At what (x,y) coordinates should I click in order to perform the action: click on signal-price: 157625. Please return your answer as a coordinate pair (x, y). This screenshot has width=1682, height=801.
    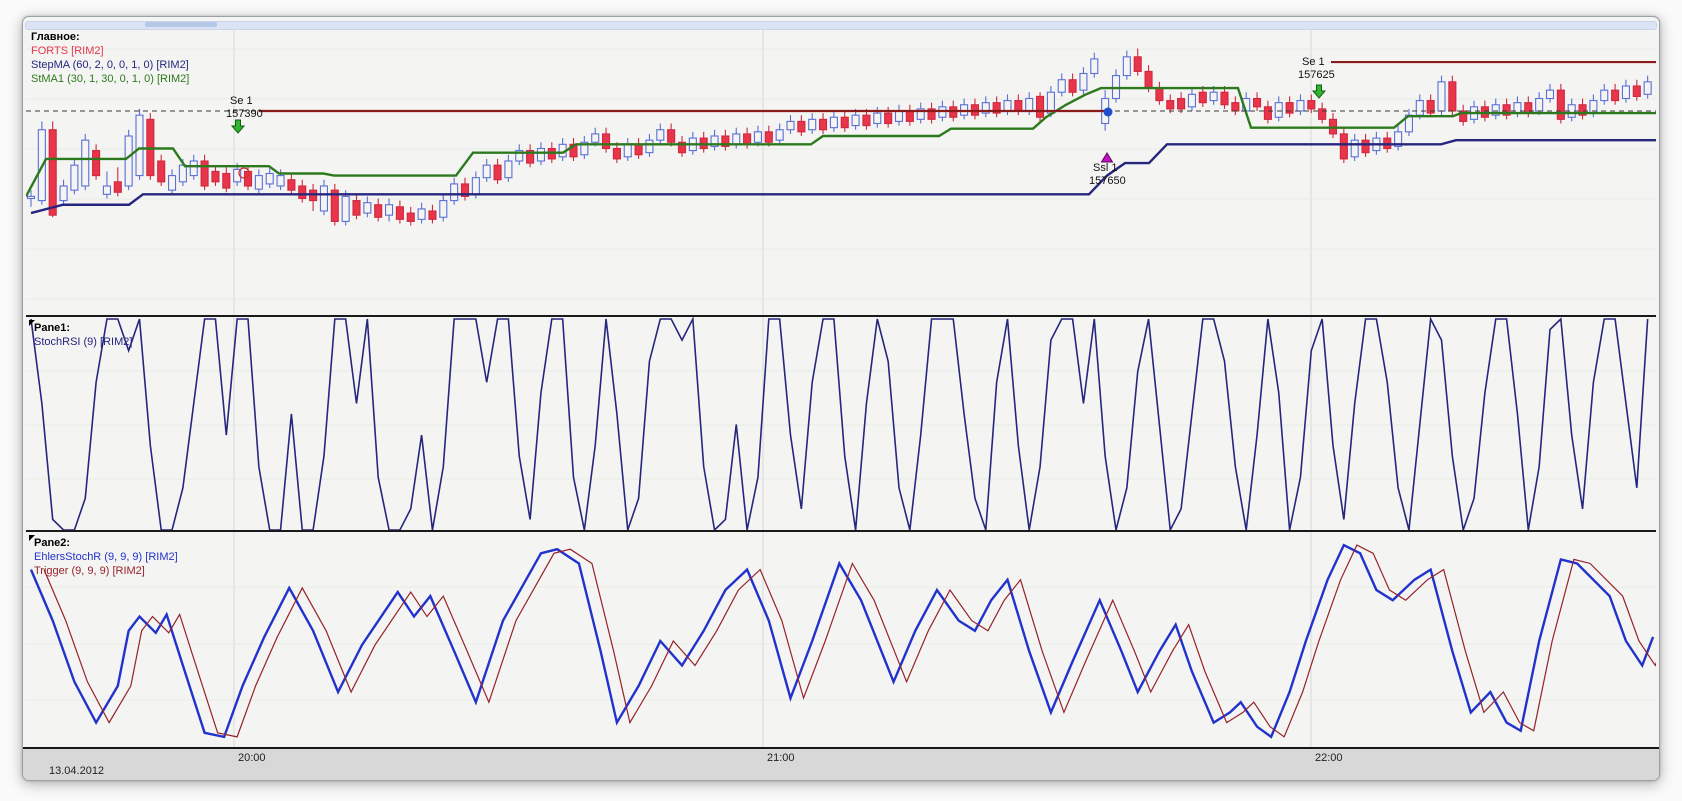
    Looking at the image, I should click on (1316, 75).